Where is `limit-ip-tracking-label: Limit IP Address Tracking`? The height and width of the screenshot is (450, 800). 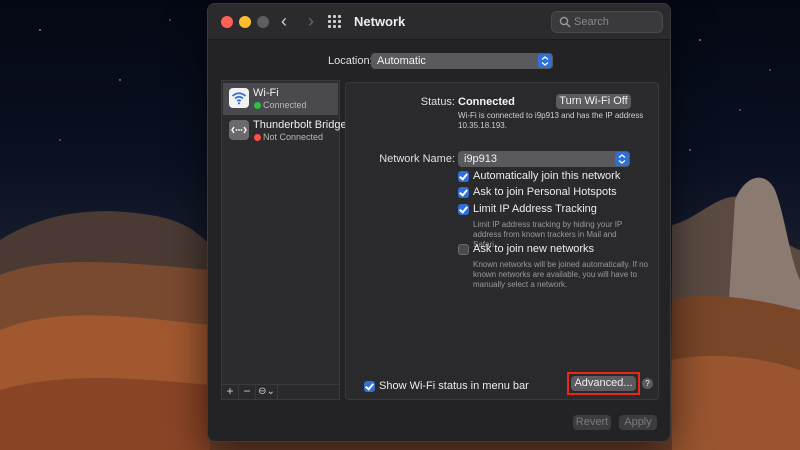 limit-ip-tracking-label: Limit IP Address Tracking is located at coordinates (535, 209).